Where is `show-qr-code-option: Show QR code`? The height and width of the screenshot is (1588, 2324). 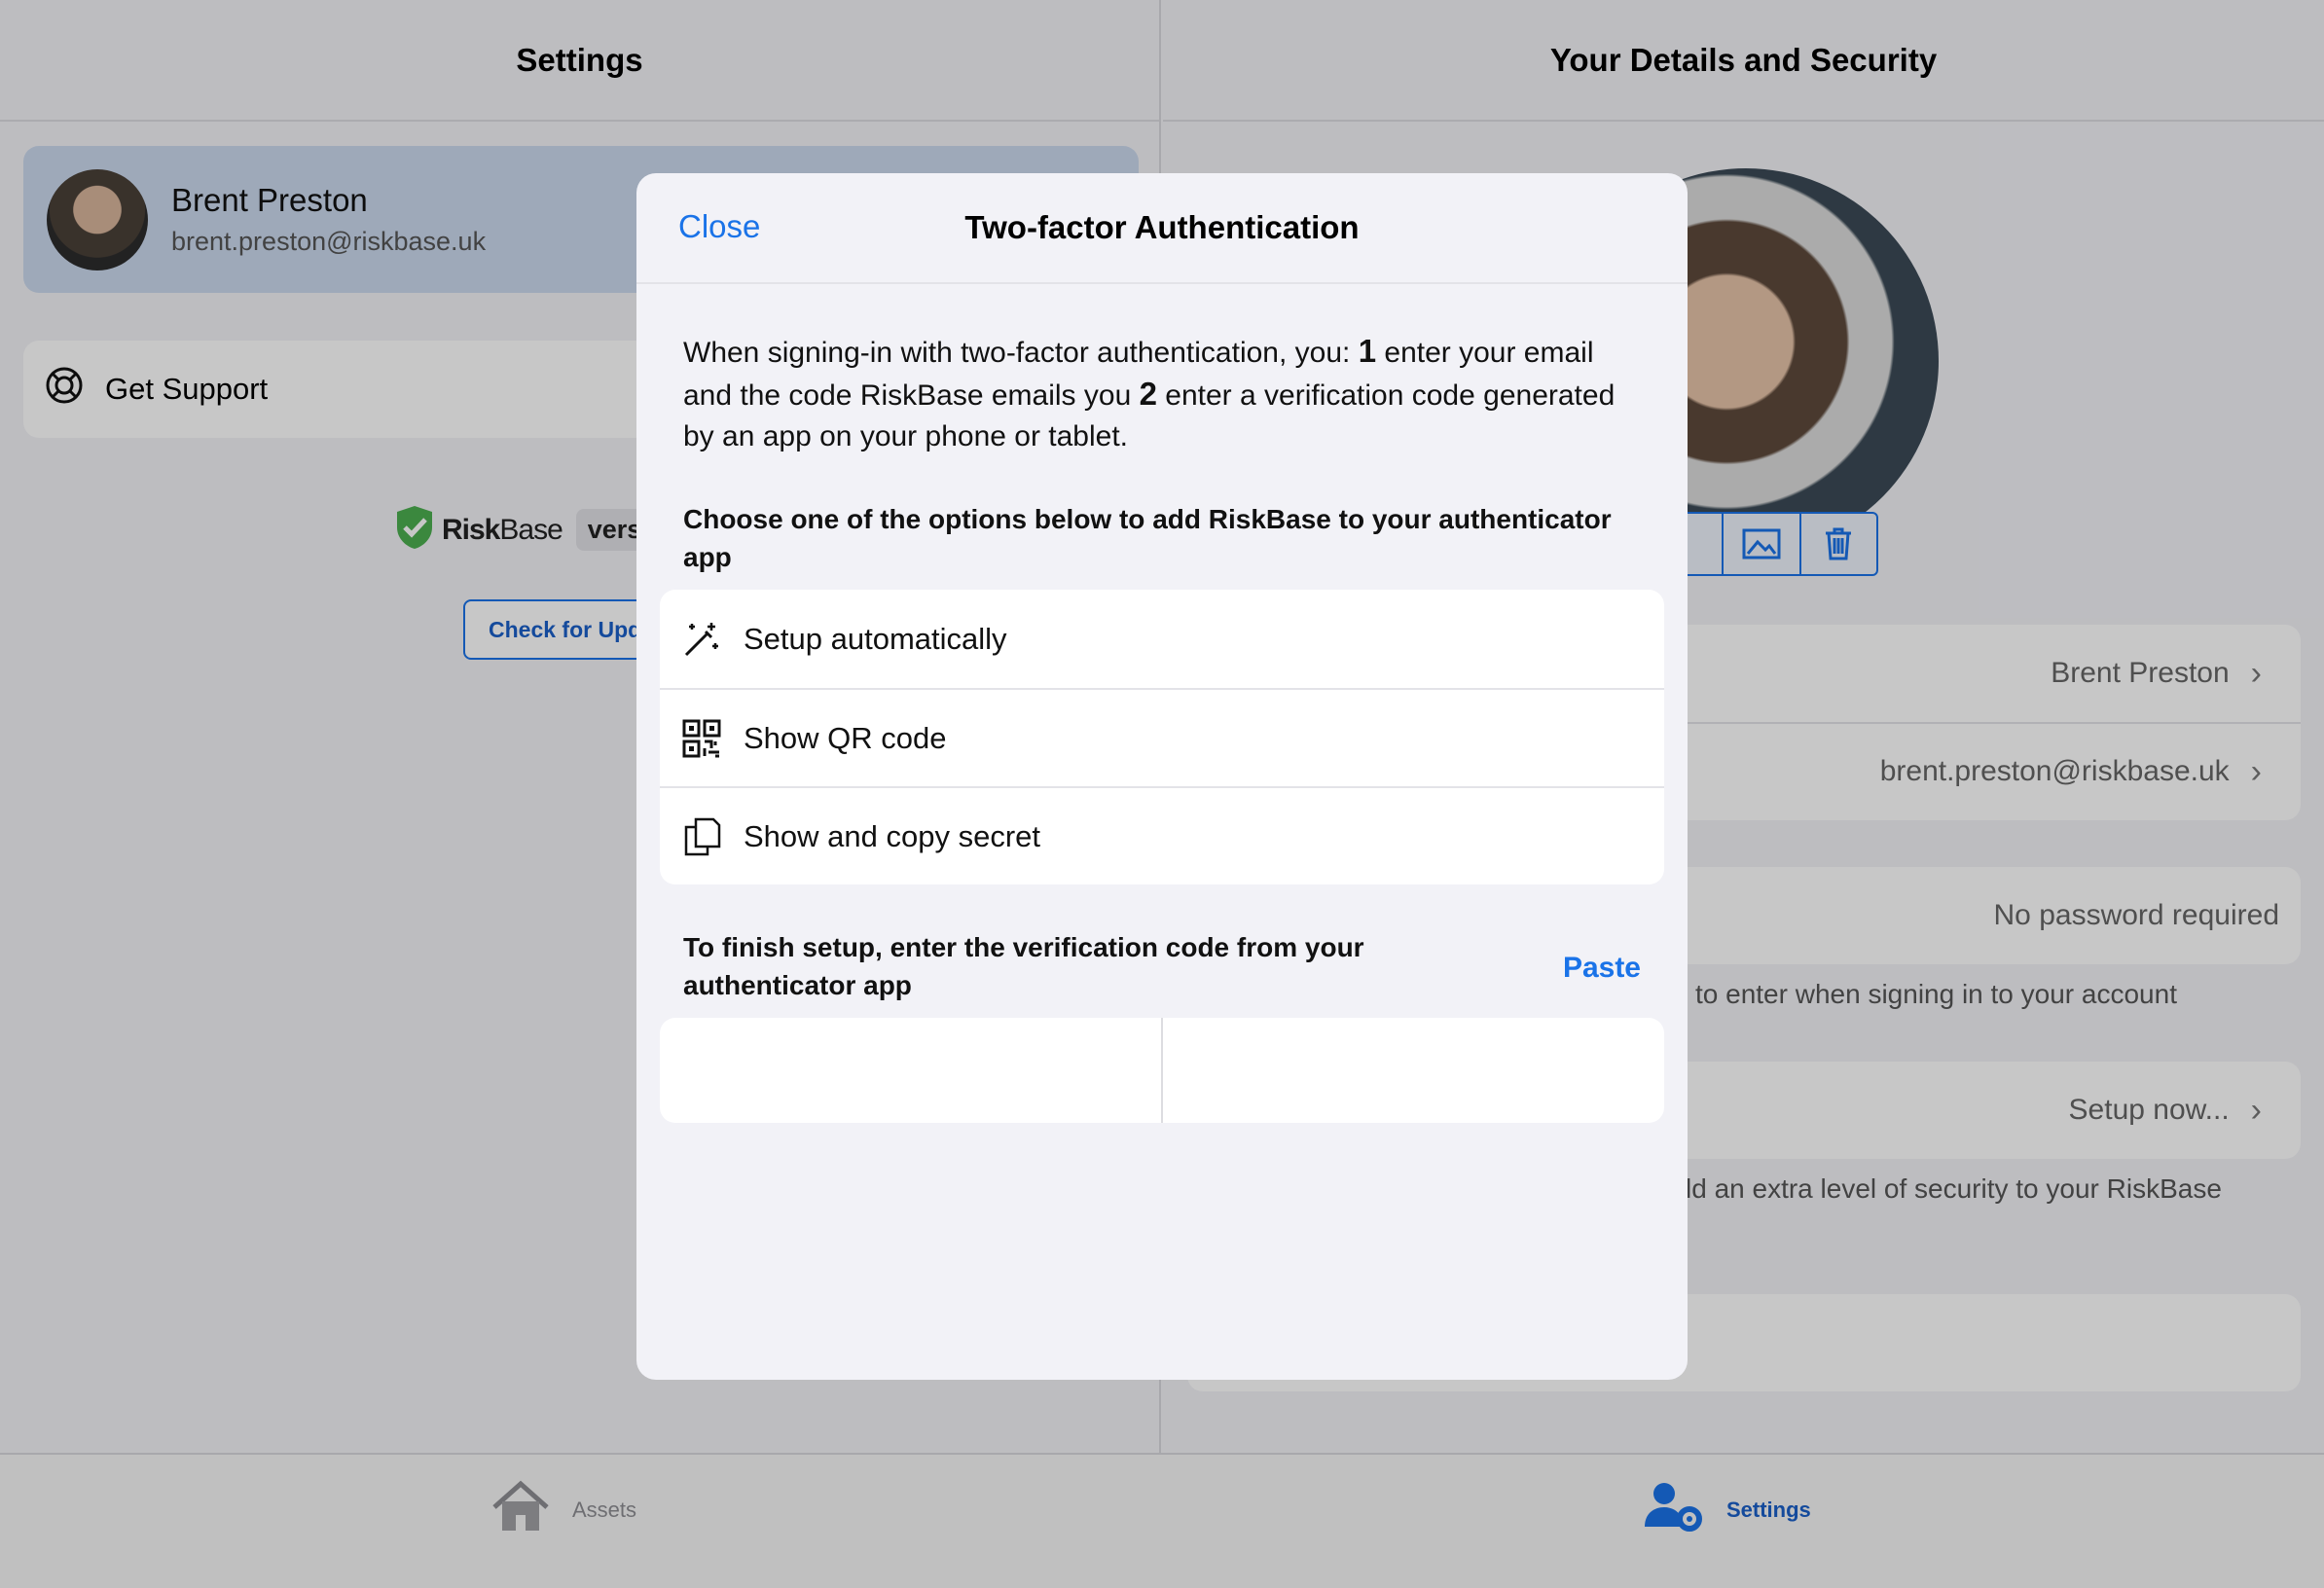
show-qr-code-option: Show QR code is located at coordinates (1162, 737).